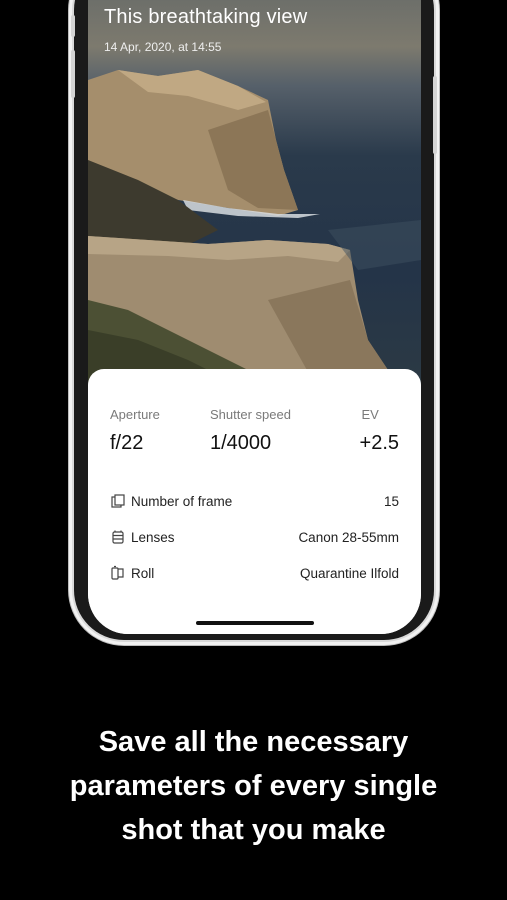 The image size is (507, 900). What do you see at coordinates (117, 572) in the screenshot?
I see `film-roll-icon` at bounding box center [117, 572].